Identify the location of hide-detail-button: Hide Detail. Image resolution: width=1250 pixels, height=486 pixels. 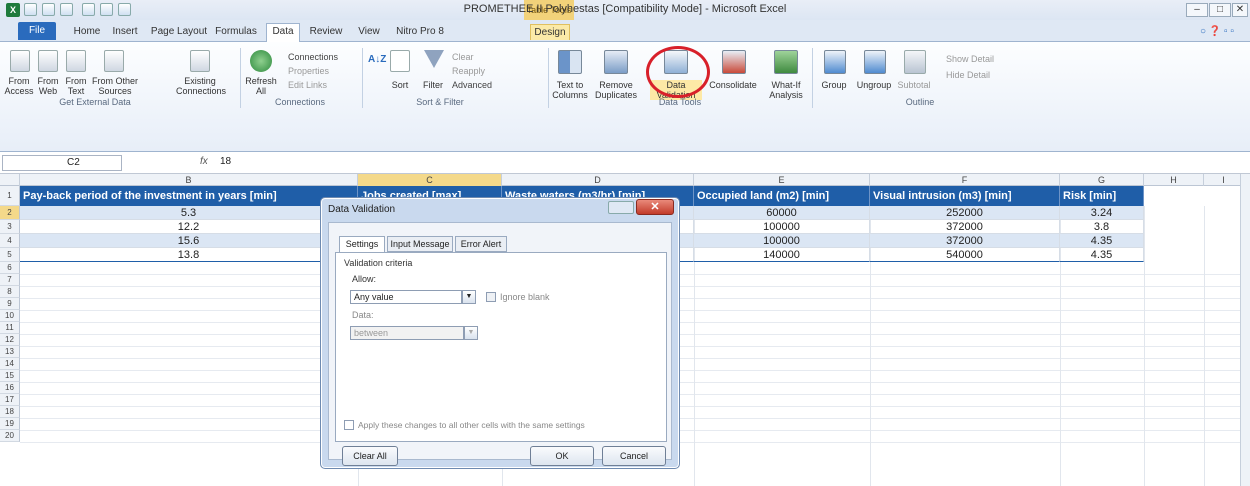
(968, 75).